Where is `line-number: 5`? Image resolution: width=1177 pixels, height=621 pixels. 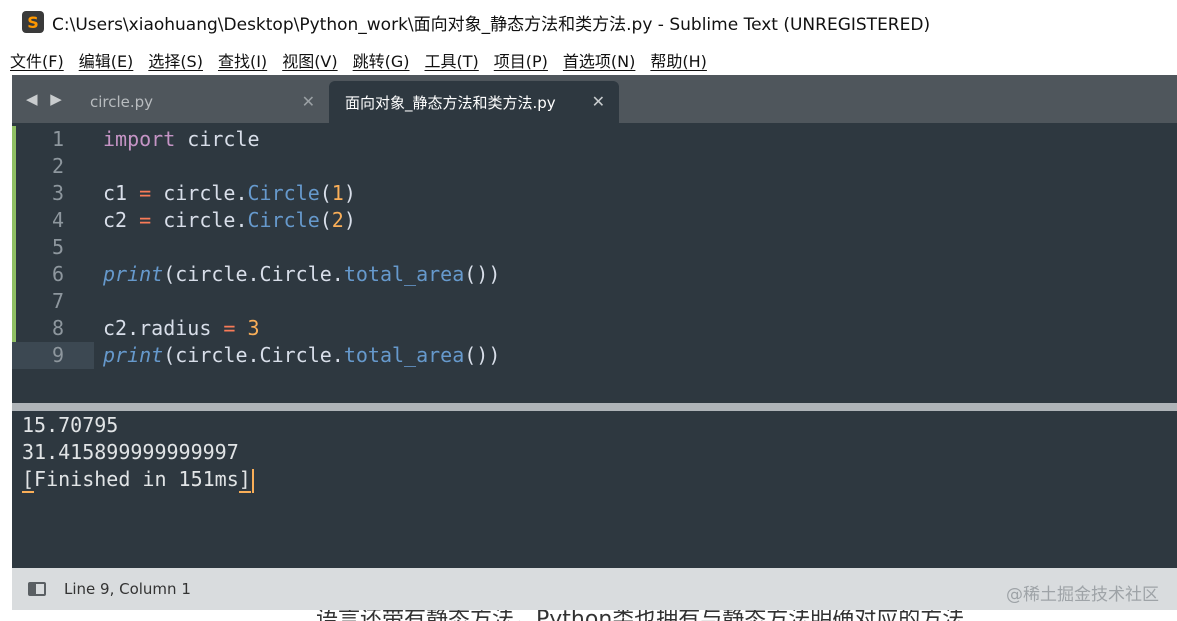
line-number: 5 is located at coordinates (57, 247).